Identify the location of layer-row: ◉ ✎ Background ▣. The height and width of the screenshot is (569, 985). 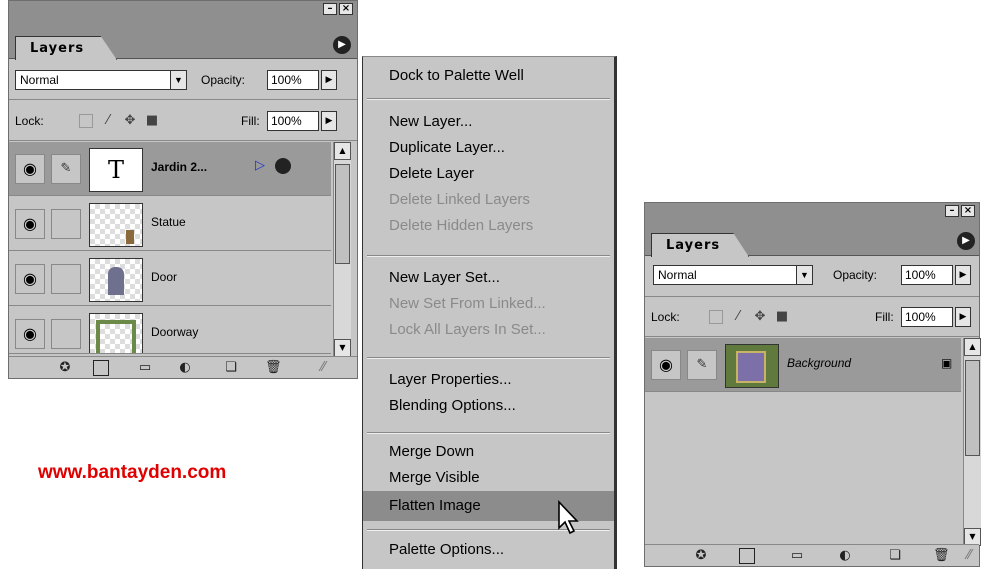
(803, 365).